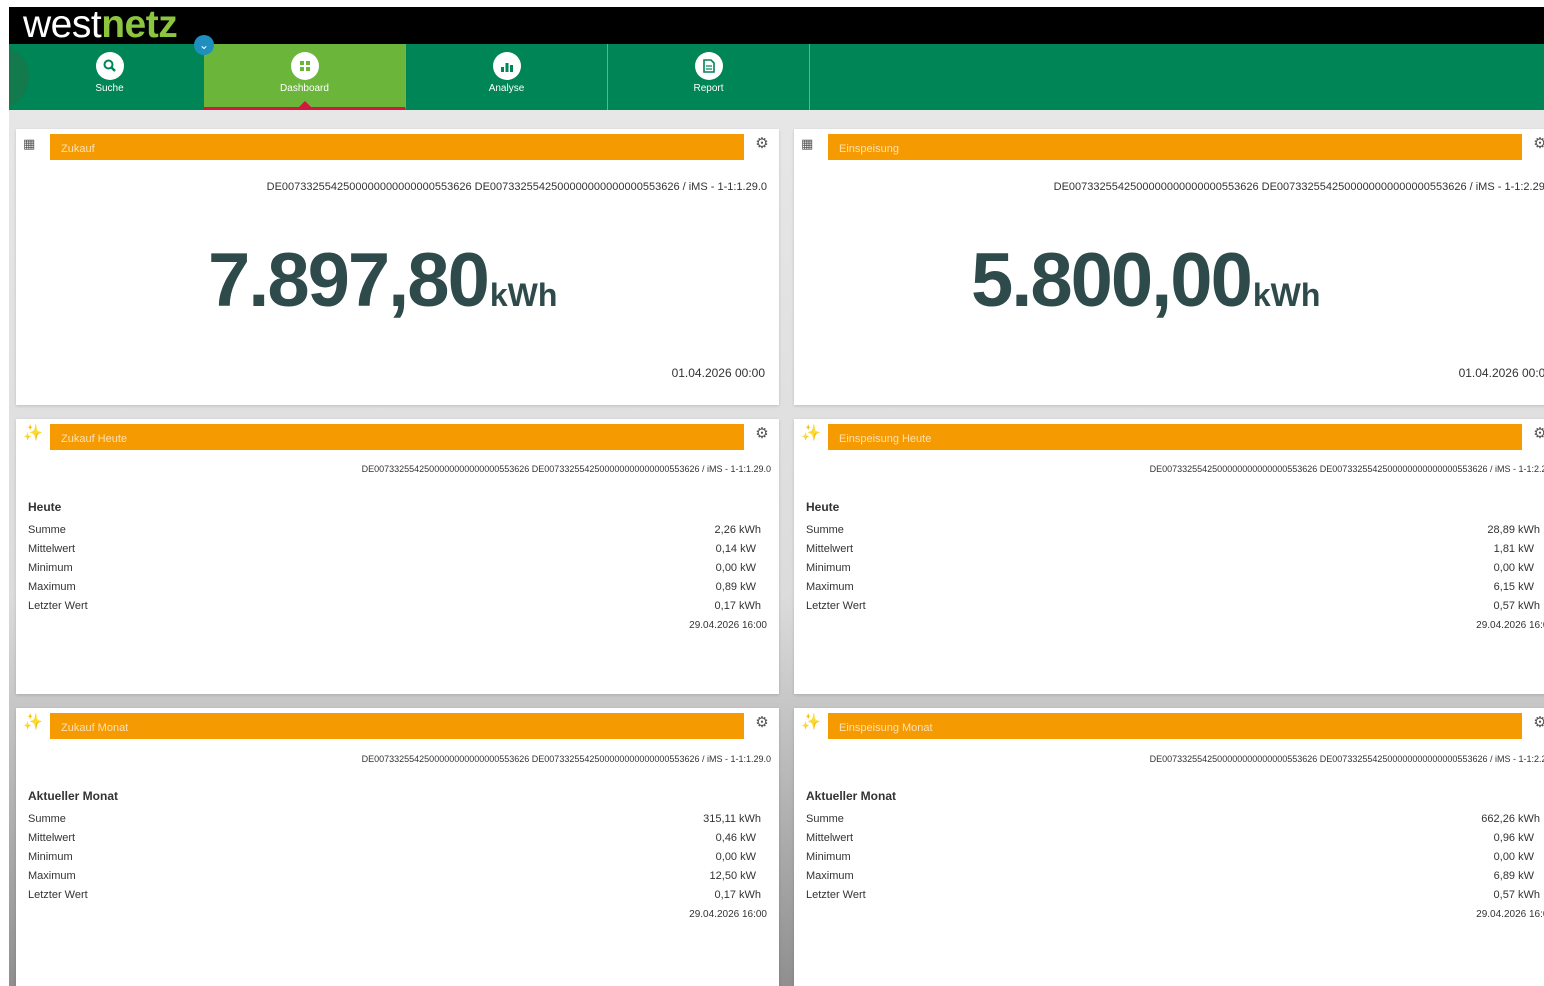 The image size is (1544, 986). I want to click on panel-header: Zukauf Heute, so click(397, 437).